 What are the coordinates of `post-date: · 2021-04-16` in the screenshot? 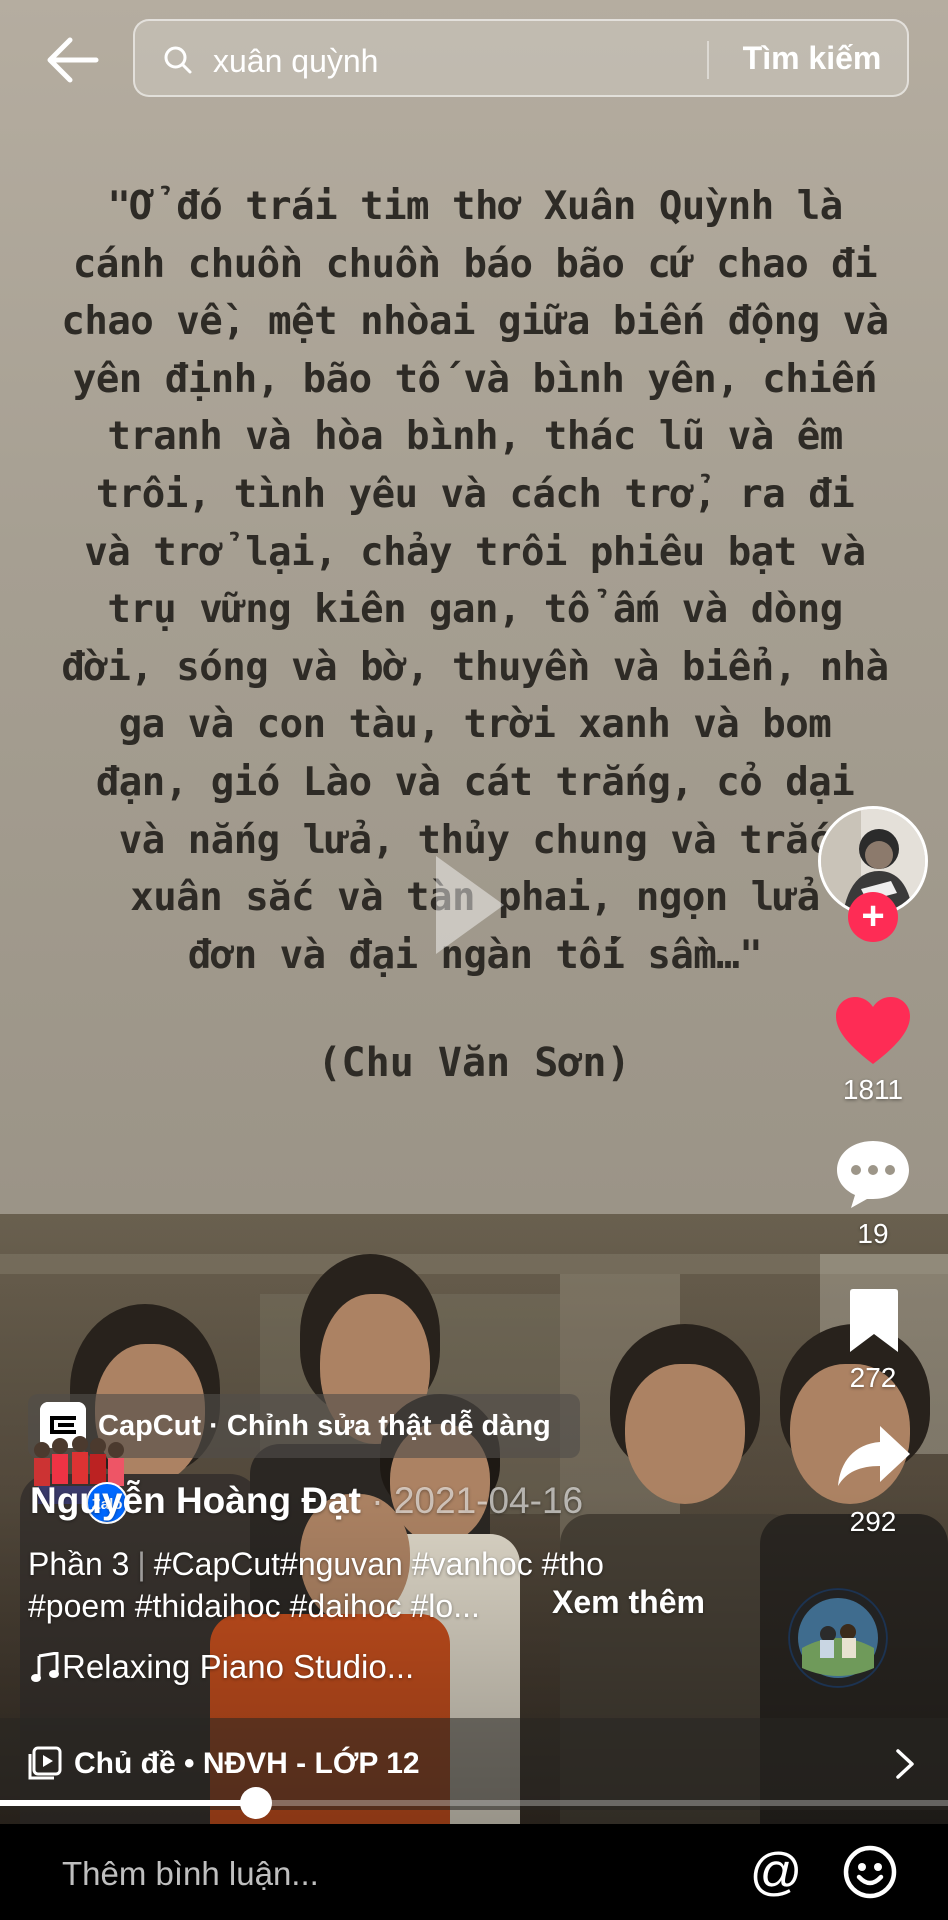 It's located at (472, 1500).